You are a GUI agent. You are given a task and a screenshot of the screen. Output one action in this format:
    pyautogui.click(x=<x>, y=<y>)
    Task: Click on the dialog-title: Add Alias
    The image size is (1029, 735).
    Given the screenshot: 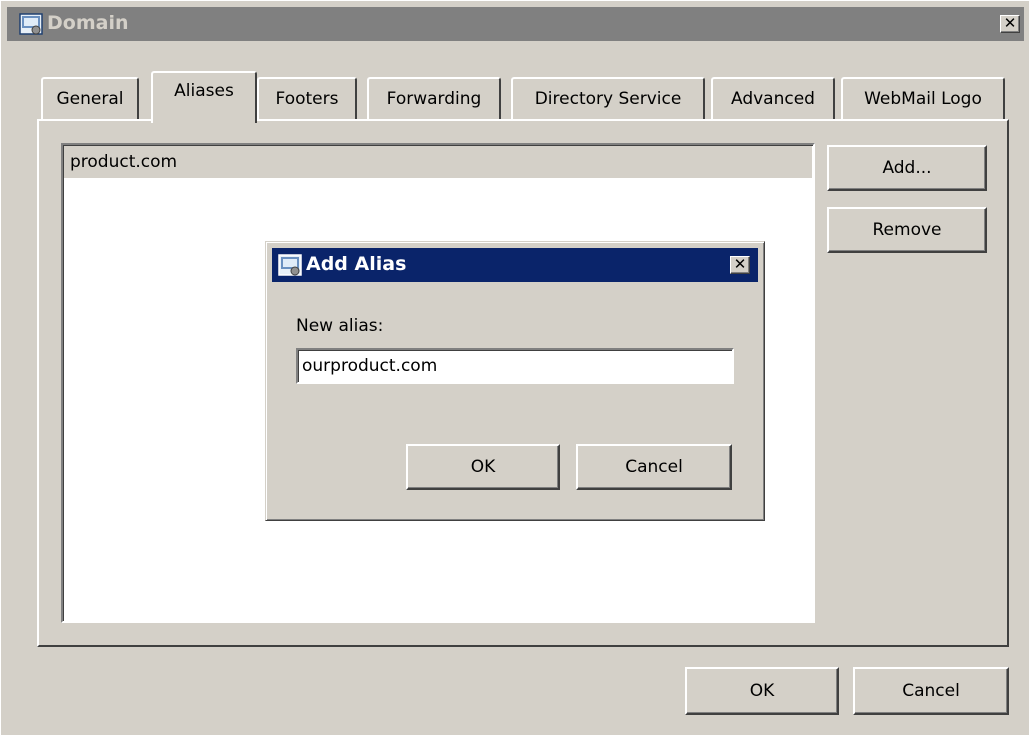 What is the action you would take?
    pyautogui.click(x=356, y=264)
    